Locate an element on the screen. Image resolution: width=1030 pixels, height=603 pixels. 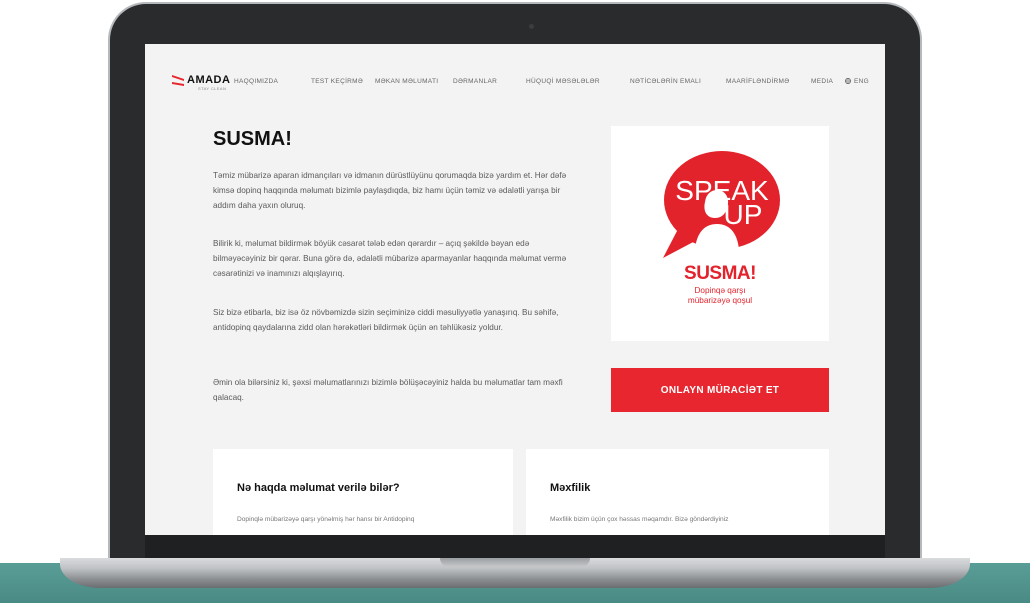
camera-dot is located at coordinates (531, 26).